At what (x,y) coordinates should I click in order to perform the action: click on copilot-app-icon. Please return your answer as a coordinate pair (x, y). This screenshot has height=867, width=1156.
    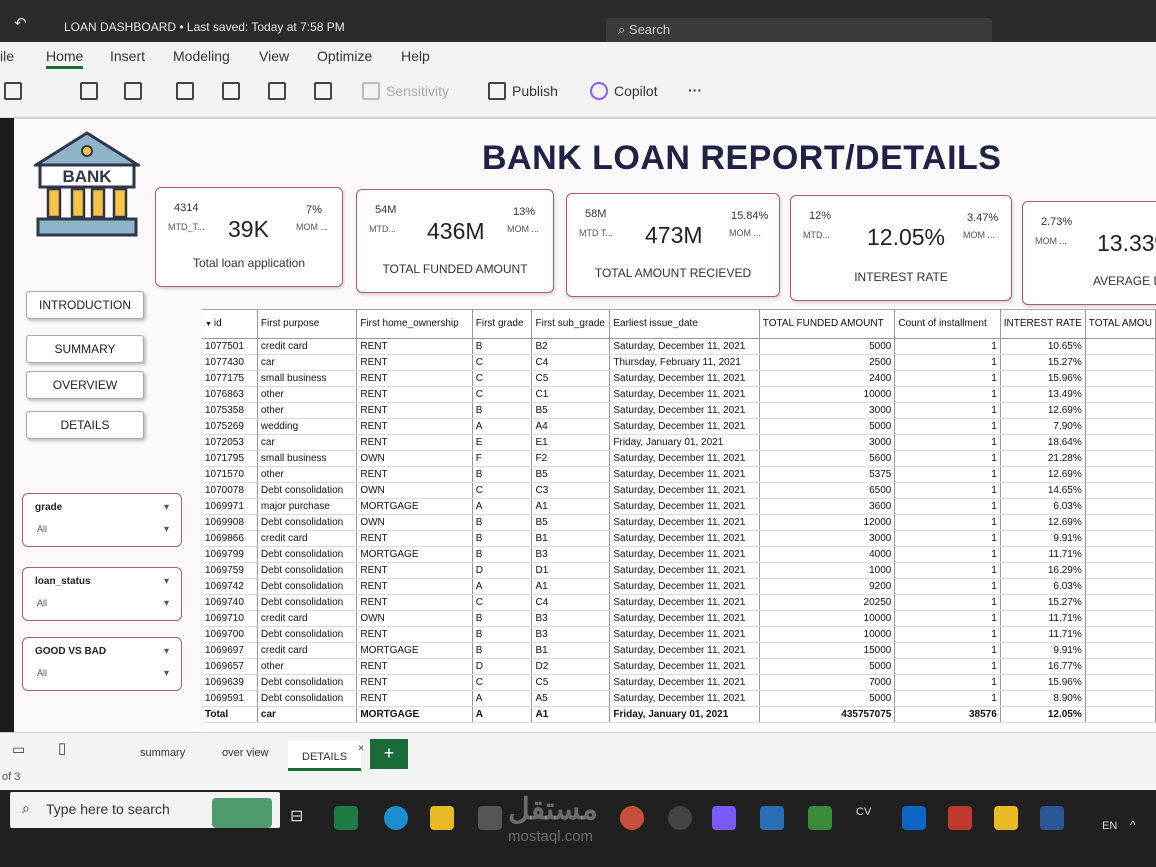
    Looking at the image, I should click on (724, 818).